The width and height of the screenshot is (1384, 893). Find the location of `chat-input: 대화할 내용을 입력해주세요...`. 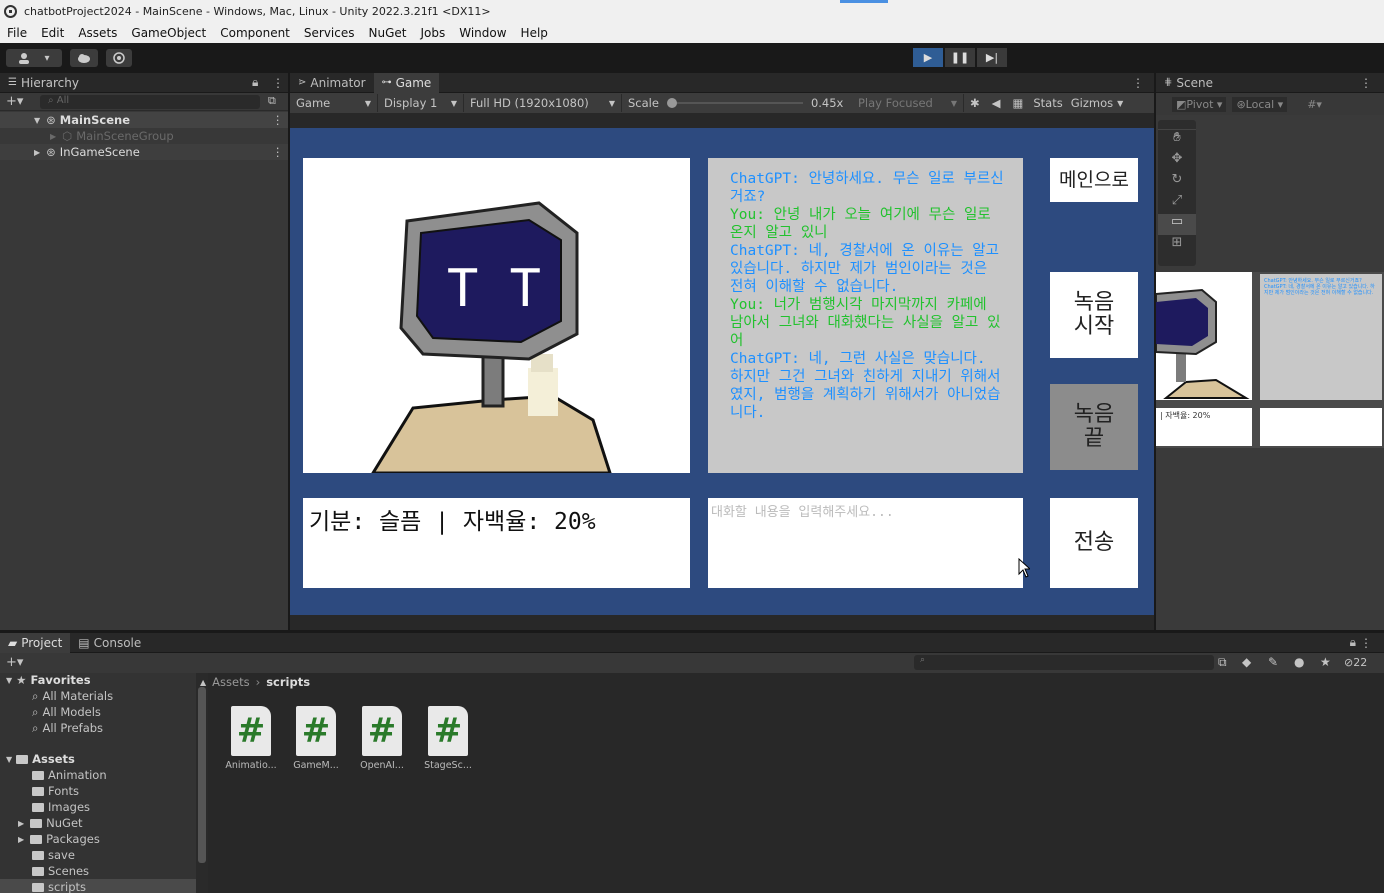

chat-input: 대화할 내용을 입력해주세요... is located at coordinates (865, 543).